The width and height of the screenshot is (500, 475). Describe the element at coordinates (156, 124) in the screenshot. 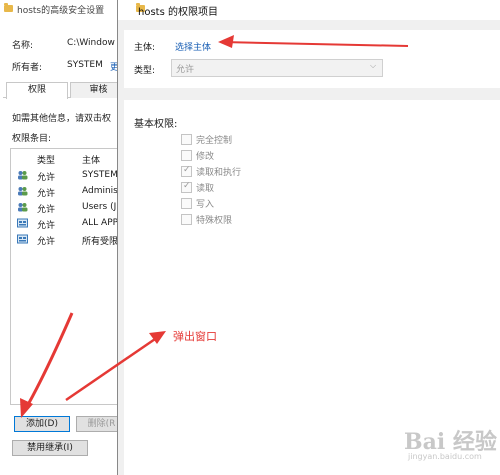

I see `basic-permissions-label: 基本权限:` at that location.